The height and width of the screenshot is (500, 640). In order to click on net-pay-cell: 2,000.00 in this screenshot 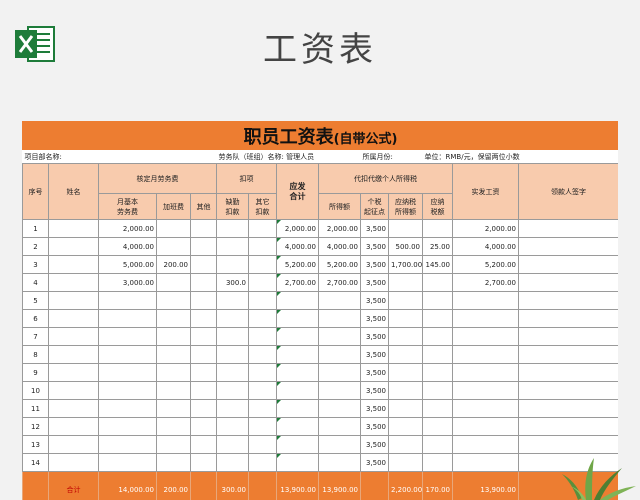, I will do `click(485, 228)`.